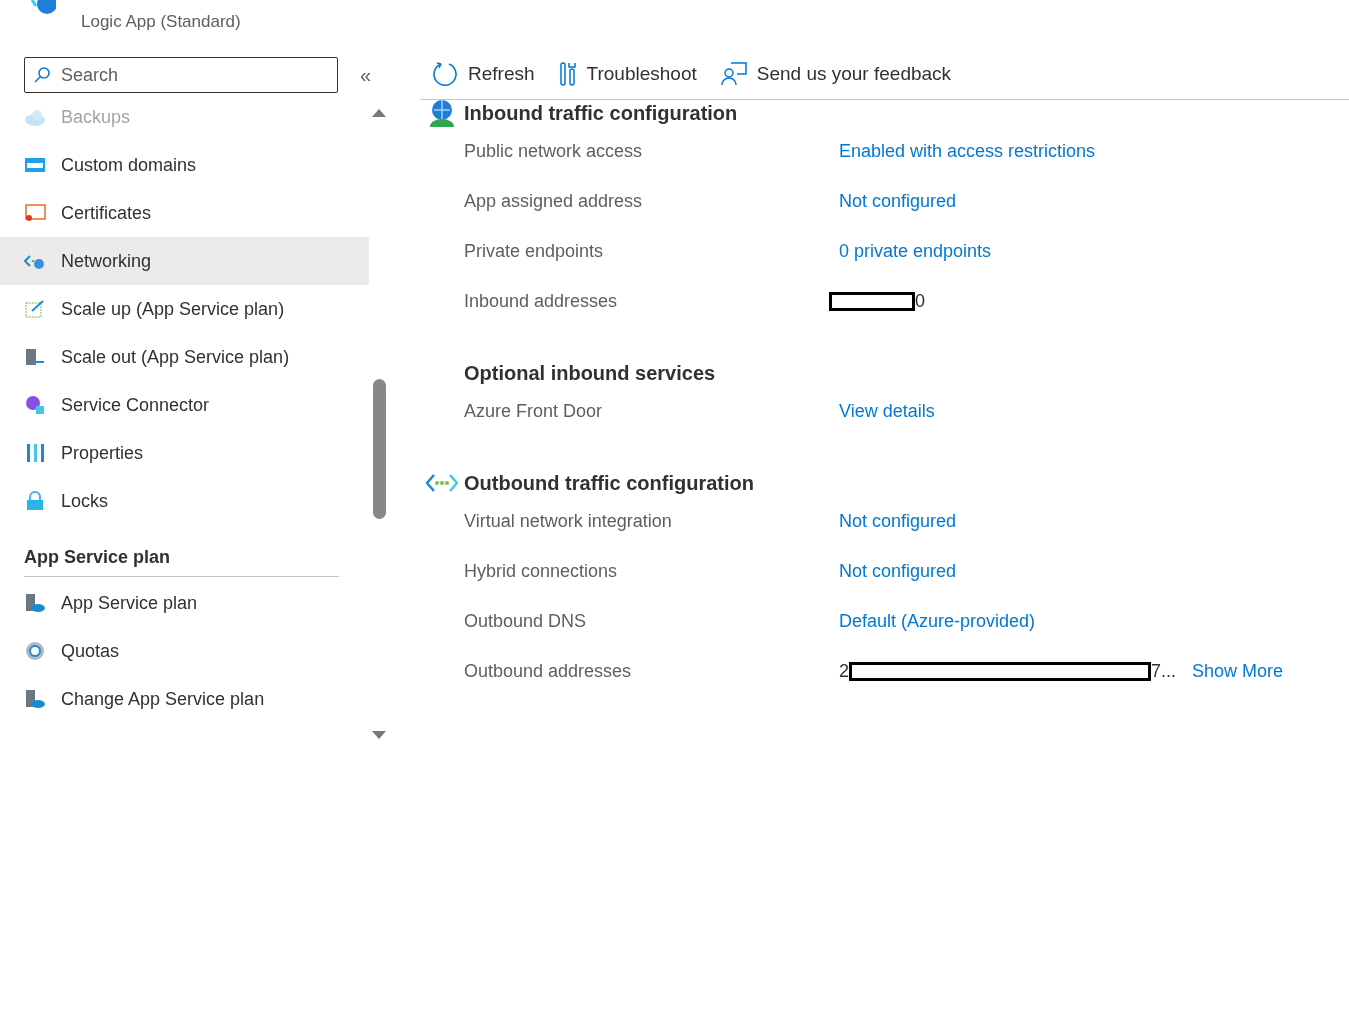 The height and width of the screenshot is (1020, 1349). What do you see at coordinates (366, 75) in the screenshot?
I see `collapse-button: «` at bounding box center [366, 75].